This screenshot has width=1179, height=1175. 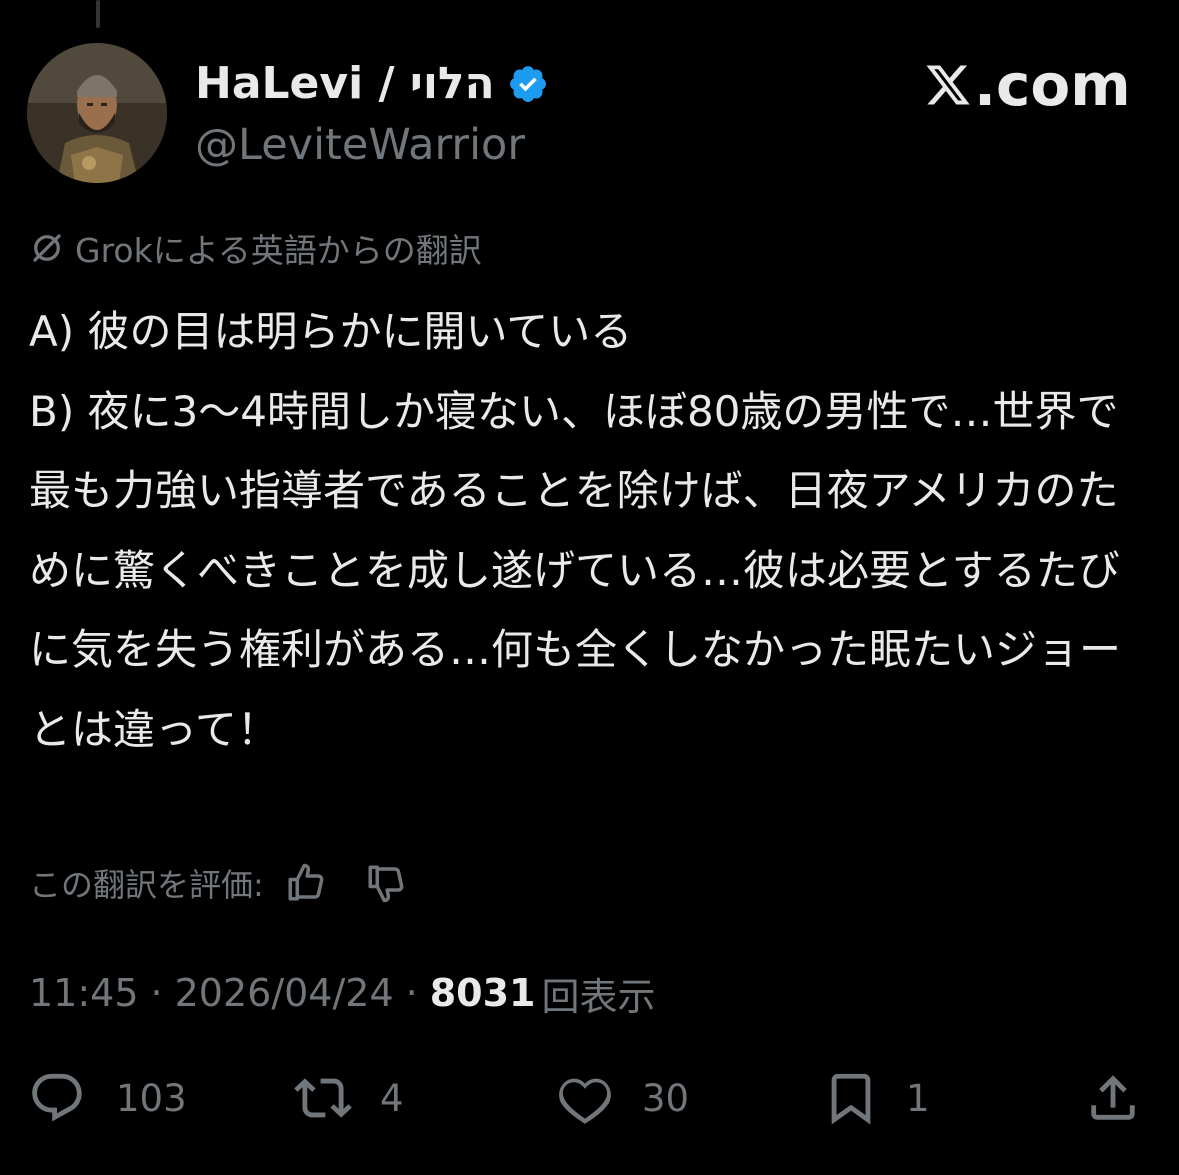 I want to click on repost-button: 4, so click(x=349, y=1098).